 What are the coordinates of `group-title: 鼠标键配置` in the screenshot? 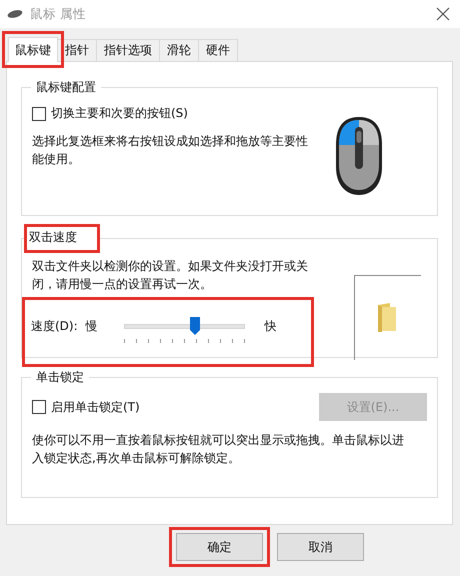 It's located at (66, 87).